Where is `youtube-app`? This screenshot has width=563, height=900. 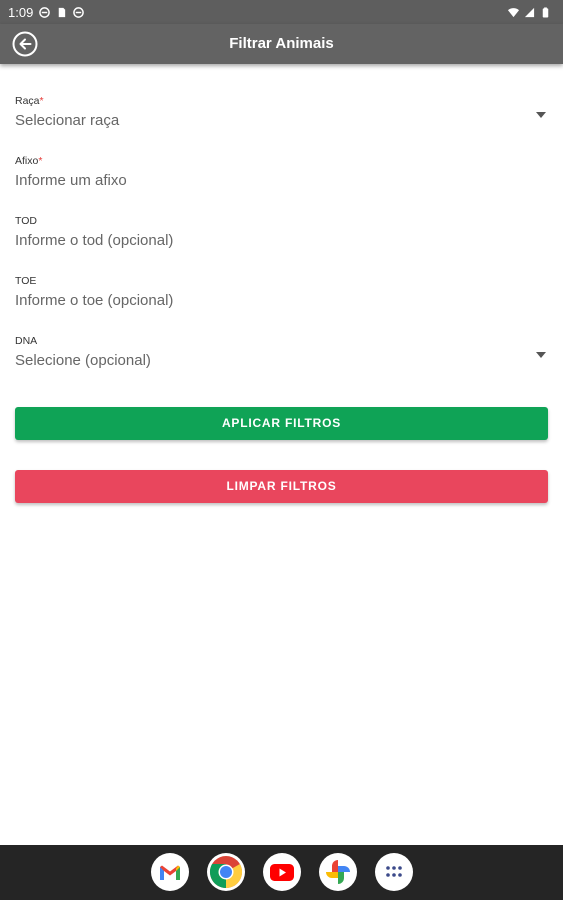 youtube-app is located at coordinates (282, 872).